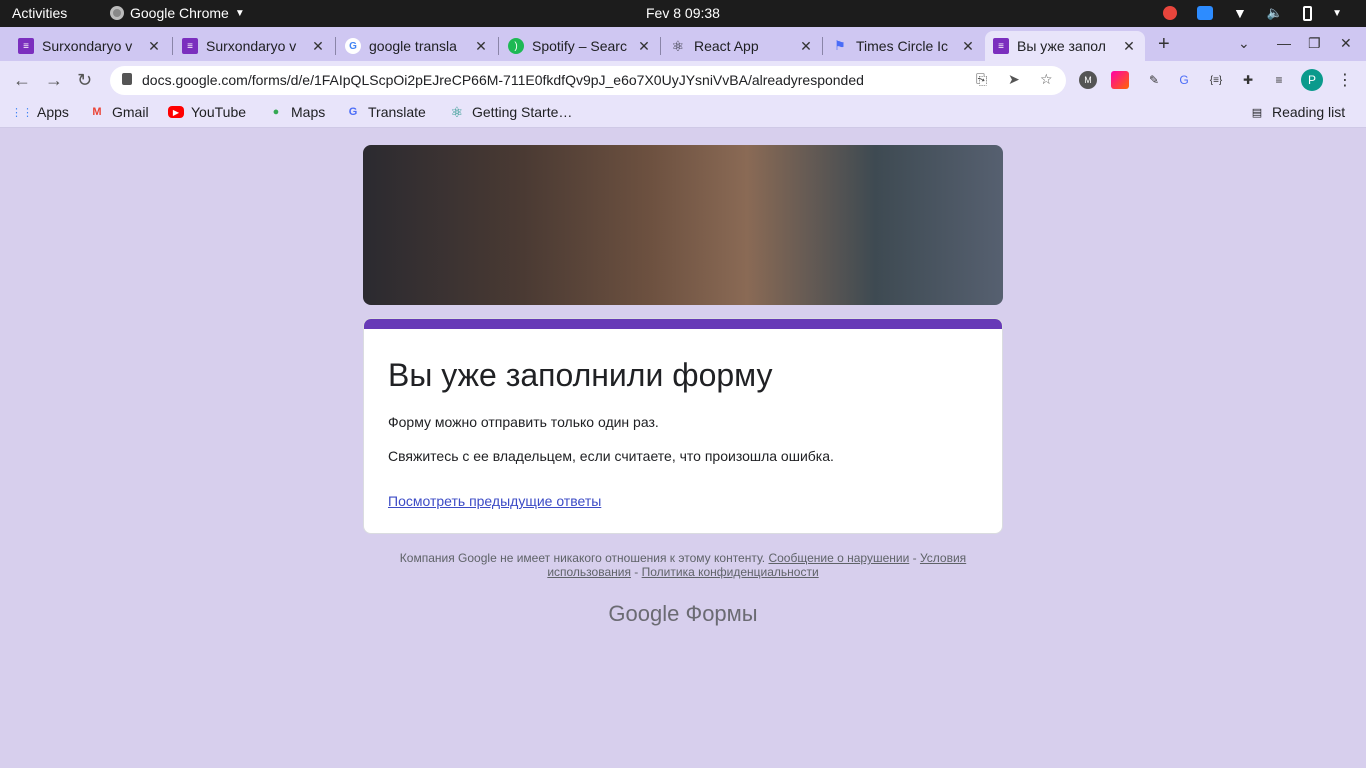  I want to click on forms-wordmark: Формы, so click(721, 613).